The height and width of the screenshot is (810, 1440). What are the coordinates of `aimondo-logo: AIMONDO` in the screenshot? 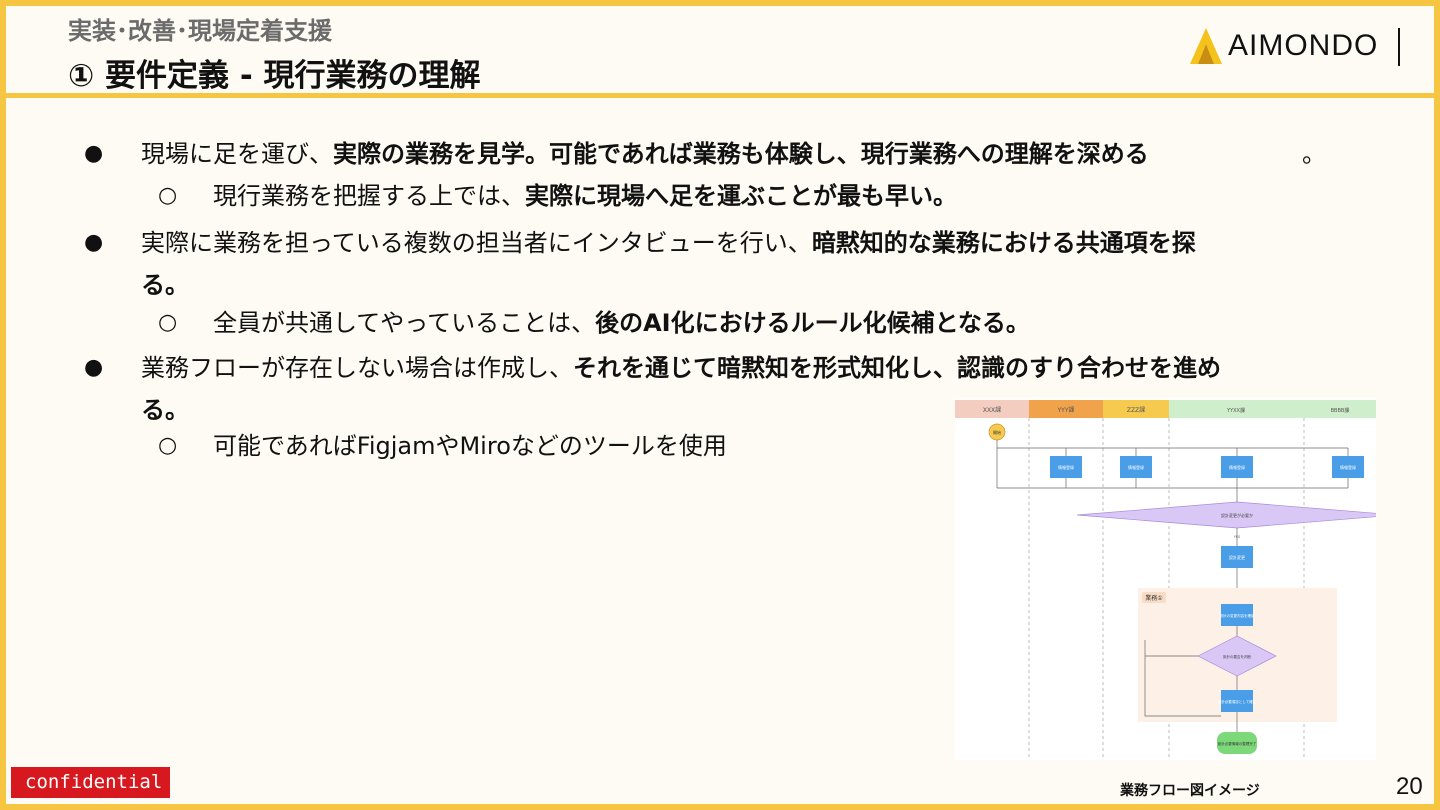 It's located at (1296, 47).